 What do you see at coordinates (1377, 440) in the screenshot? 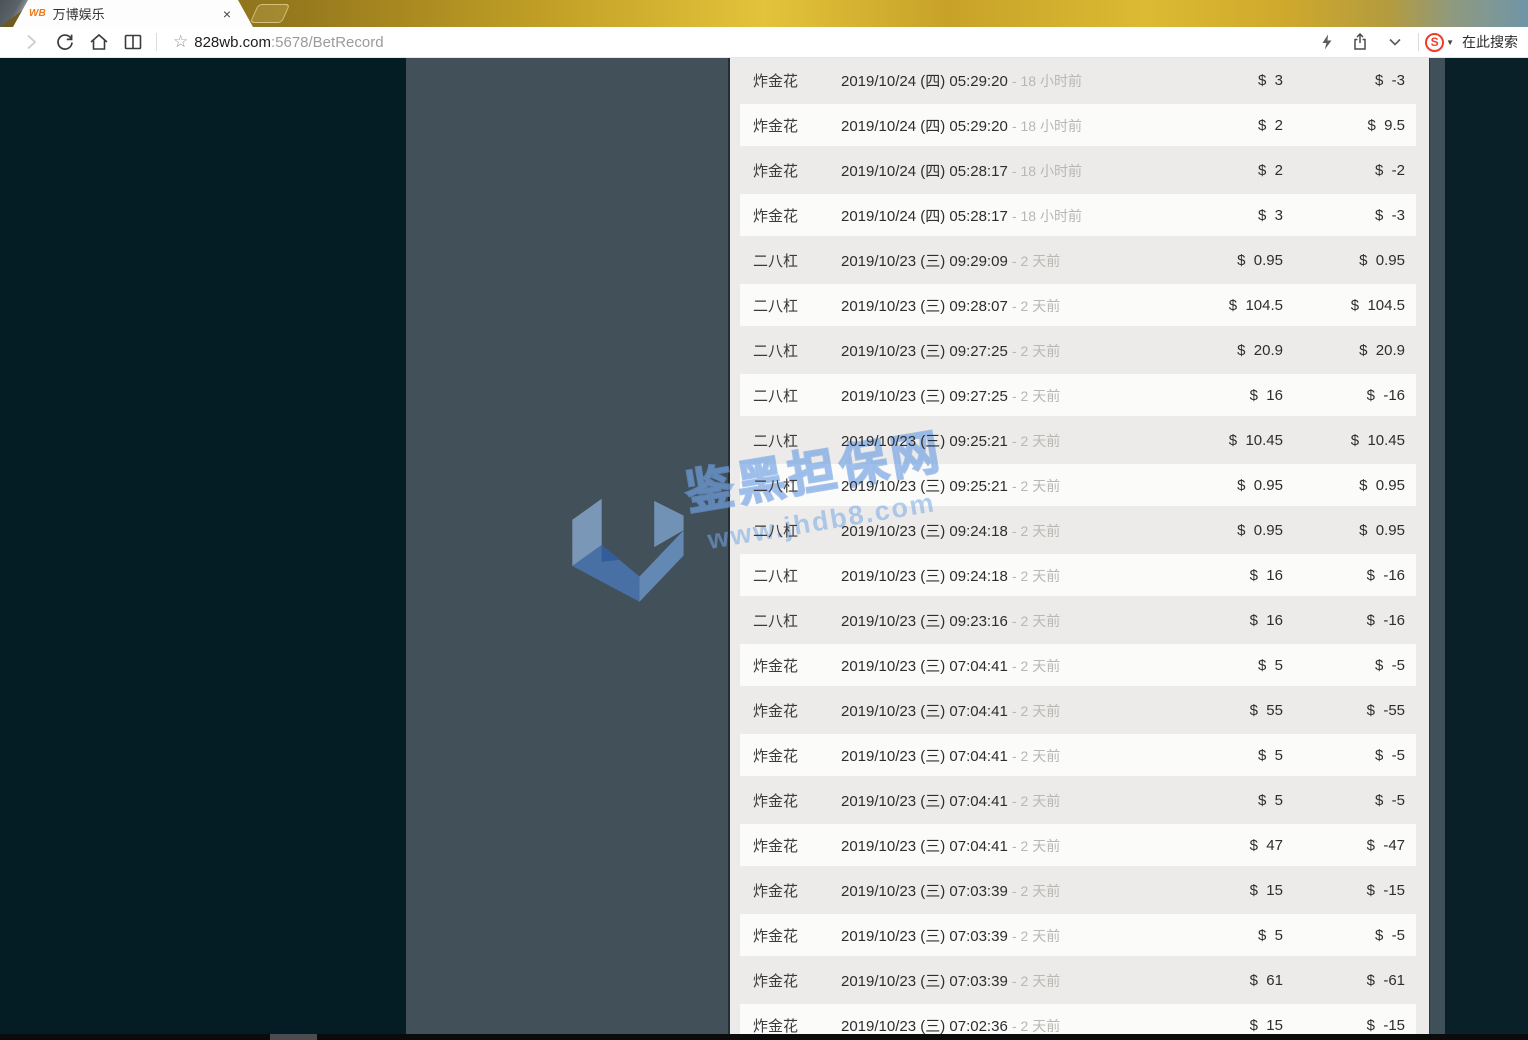
I see `cell-win-loss: $ 10.45` at bounding box center [1377, 440].